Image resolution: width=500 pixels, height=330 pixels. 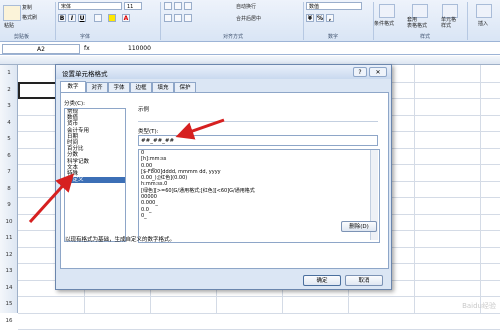 What do you see at coordinates (9, 321) in the screenshot?
I see `row-number: 16` at bounding box center [9, 321].